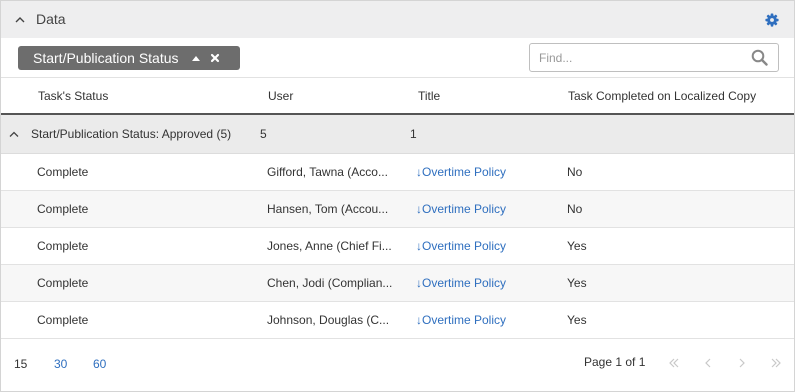 The height and width of the screenshot is (392, 795). I want to click on sort-ascending-icon, so click(196, 58).